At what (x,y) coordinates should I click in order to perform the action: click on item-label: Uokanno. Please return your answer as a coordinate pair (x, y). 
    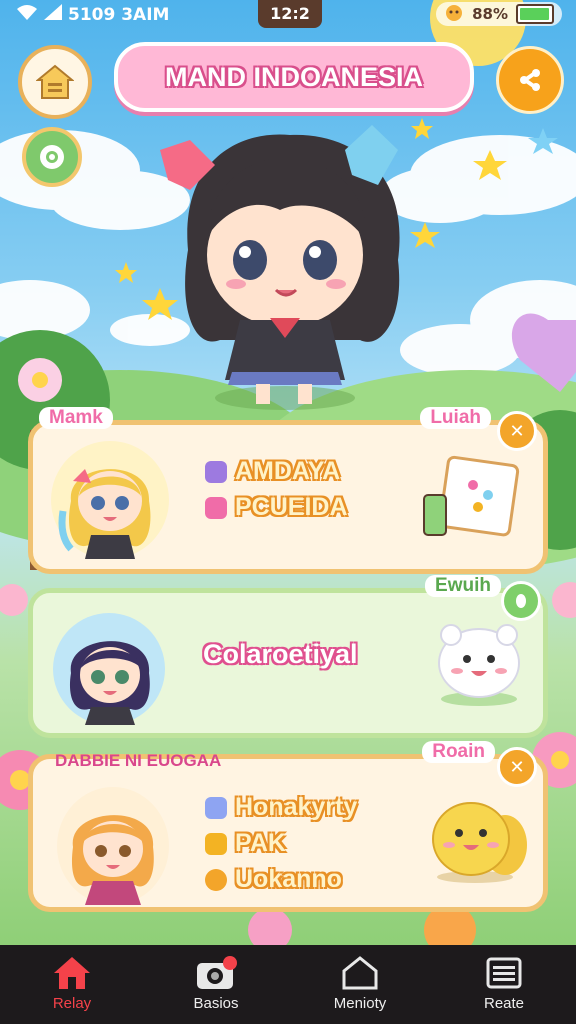
    Looking at the image, I should click on (288, 879).